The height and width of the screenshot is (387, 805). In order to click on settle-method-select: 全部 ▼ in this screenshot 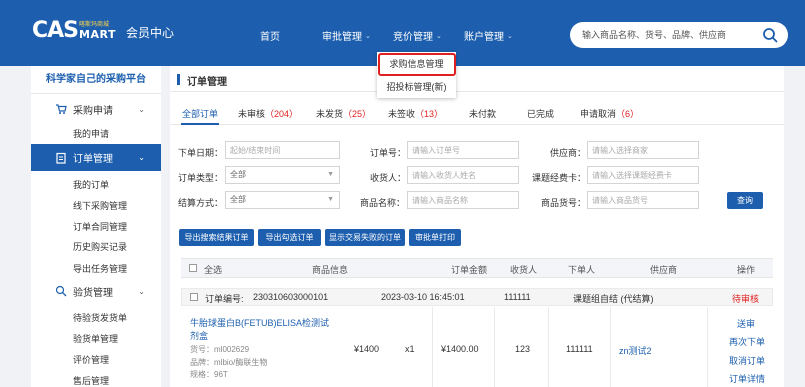, I will do `click(282, 200)`.